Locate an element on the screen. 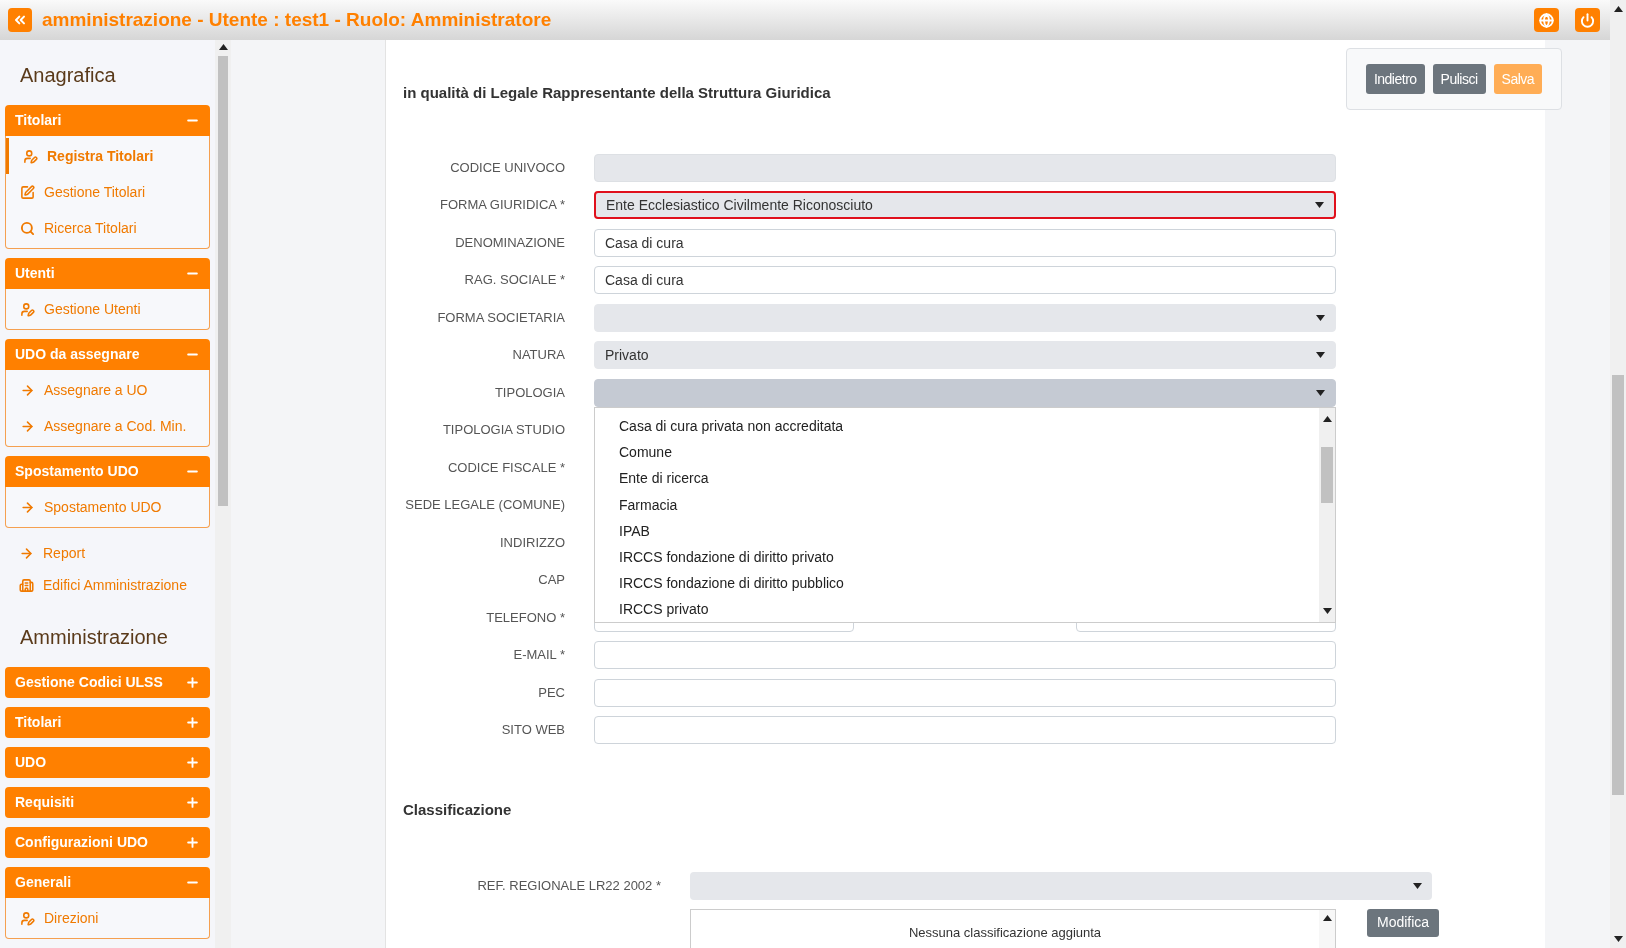 The height and width of the screenshot is (948, 1626). sidebar-link: Report is located at coordinates (107, 553).